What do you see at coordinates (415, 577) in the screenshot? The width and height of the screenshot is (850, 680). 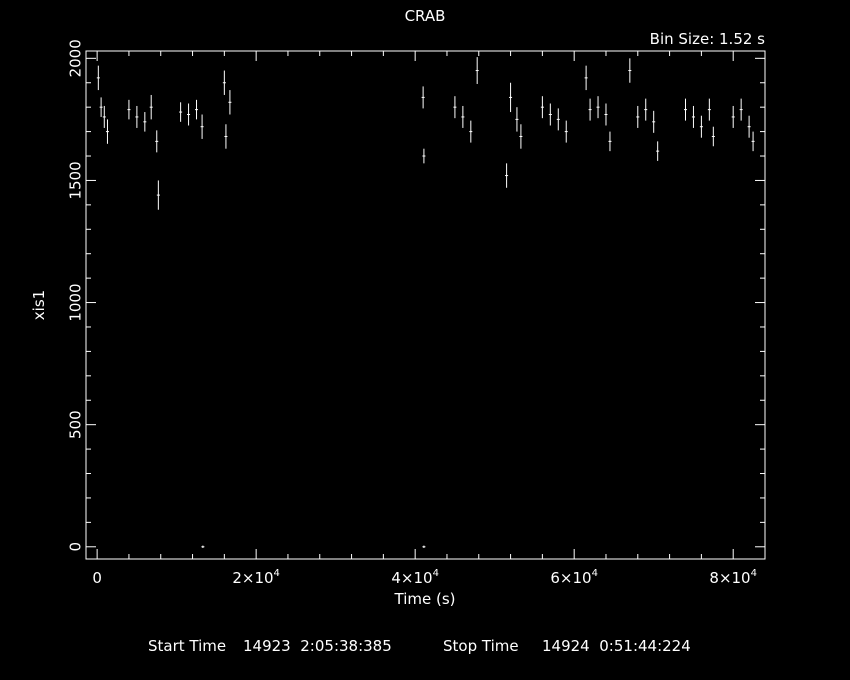 I see `x-tick-label: 4×104` at bounding box center [415, 577].